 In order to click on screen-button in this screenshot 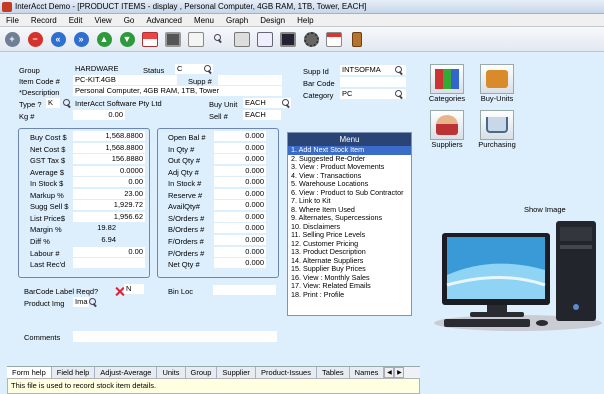, I will do `click(288, 39)`.